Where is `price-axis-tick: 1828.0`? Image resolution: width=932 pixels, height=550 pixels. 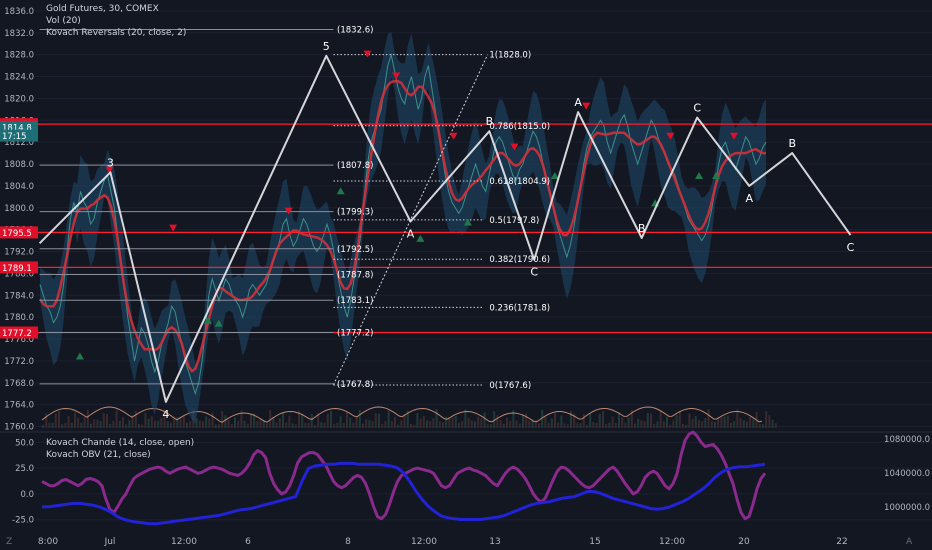 price-axis-tick: 1828.0 is located at coordinates (19, 56).